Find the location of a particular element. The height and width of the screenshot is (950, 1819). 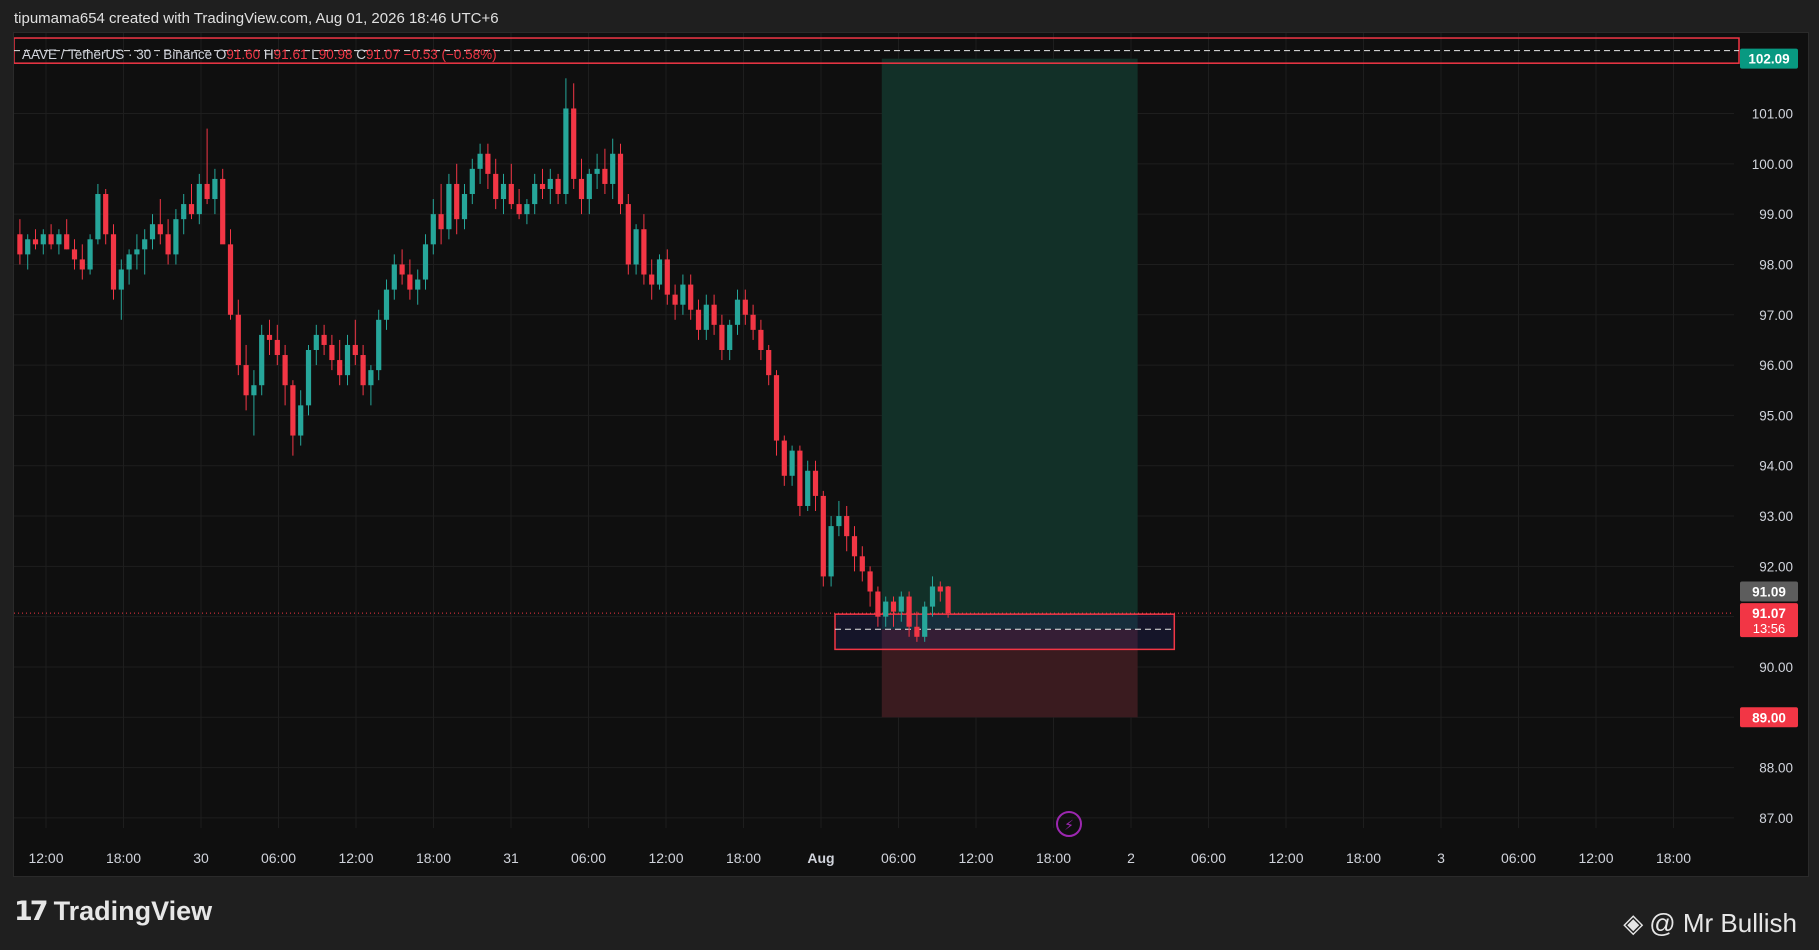

author-watermark: ◈ @ Mr Bullish is located at coordinates (1710, 923).